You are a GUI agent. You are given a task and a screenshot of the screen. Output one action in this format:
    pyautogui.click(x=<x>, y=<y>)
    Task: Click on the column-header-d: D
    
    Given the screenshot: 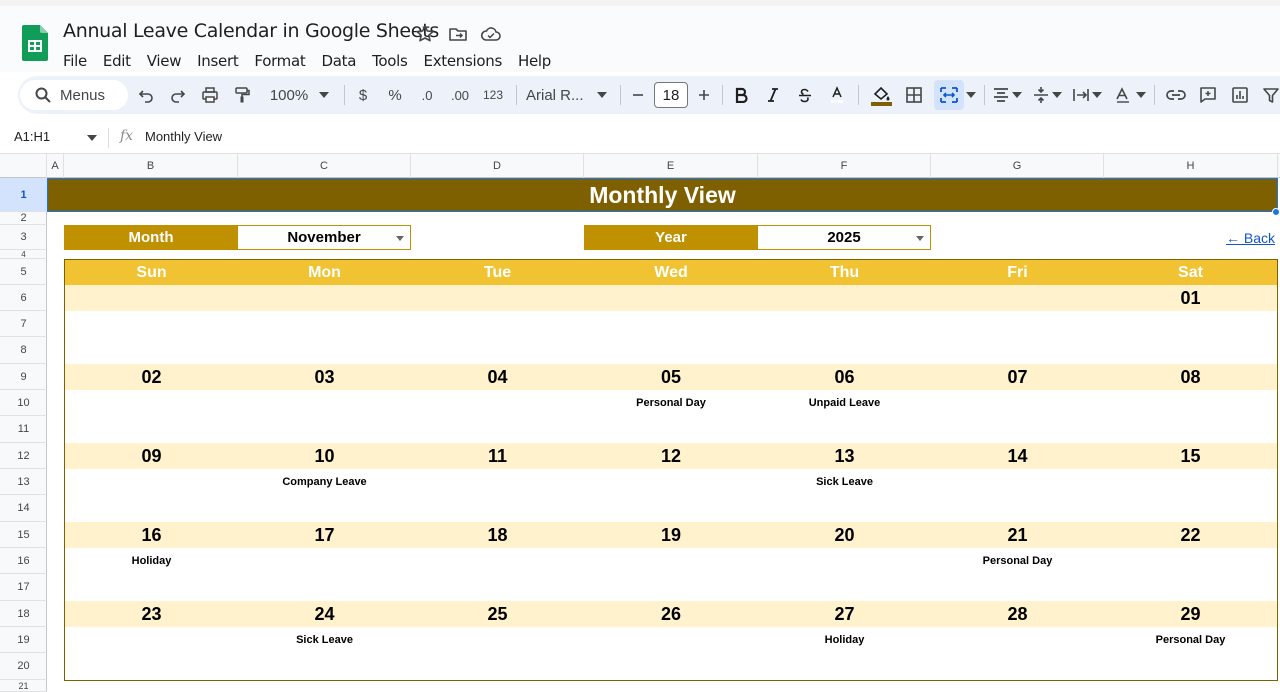 What is the action you would take?
    pyautogui.click(x=497, y=166)
    